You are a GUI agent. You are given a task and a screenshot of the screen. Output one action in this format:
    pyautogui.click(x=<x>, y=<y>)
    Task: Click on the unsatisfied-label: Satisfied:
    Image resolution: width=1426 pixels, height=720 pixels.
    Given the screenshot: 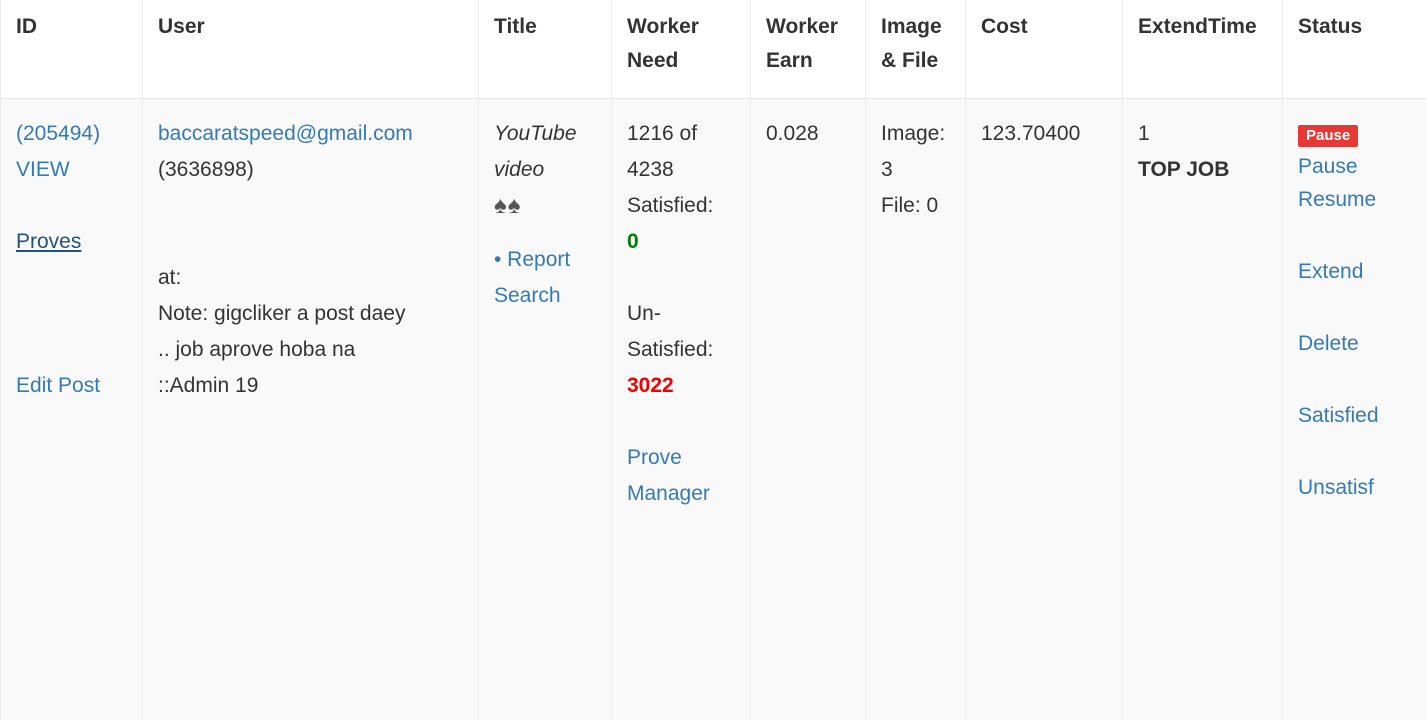 What is the action you would take?
    pyautogui.click(x=670, y=349)
    